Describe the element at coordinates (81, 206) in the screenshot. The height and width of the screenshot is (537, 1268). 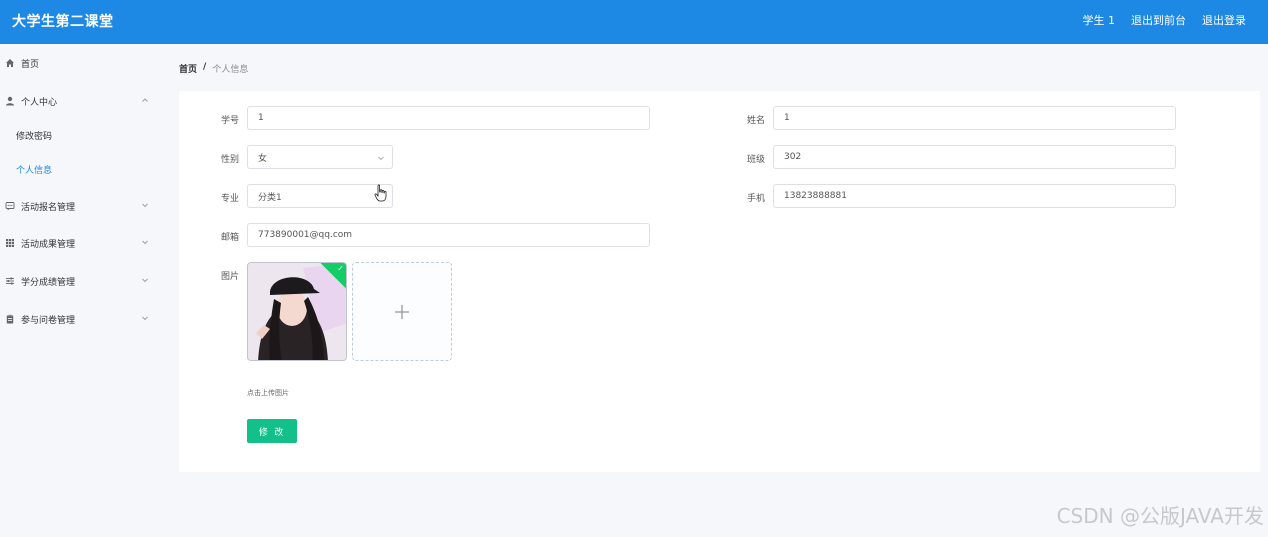
I see `sidebar-item-activity-signup: 活动报名管理` at that location.